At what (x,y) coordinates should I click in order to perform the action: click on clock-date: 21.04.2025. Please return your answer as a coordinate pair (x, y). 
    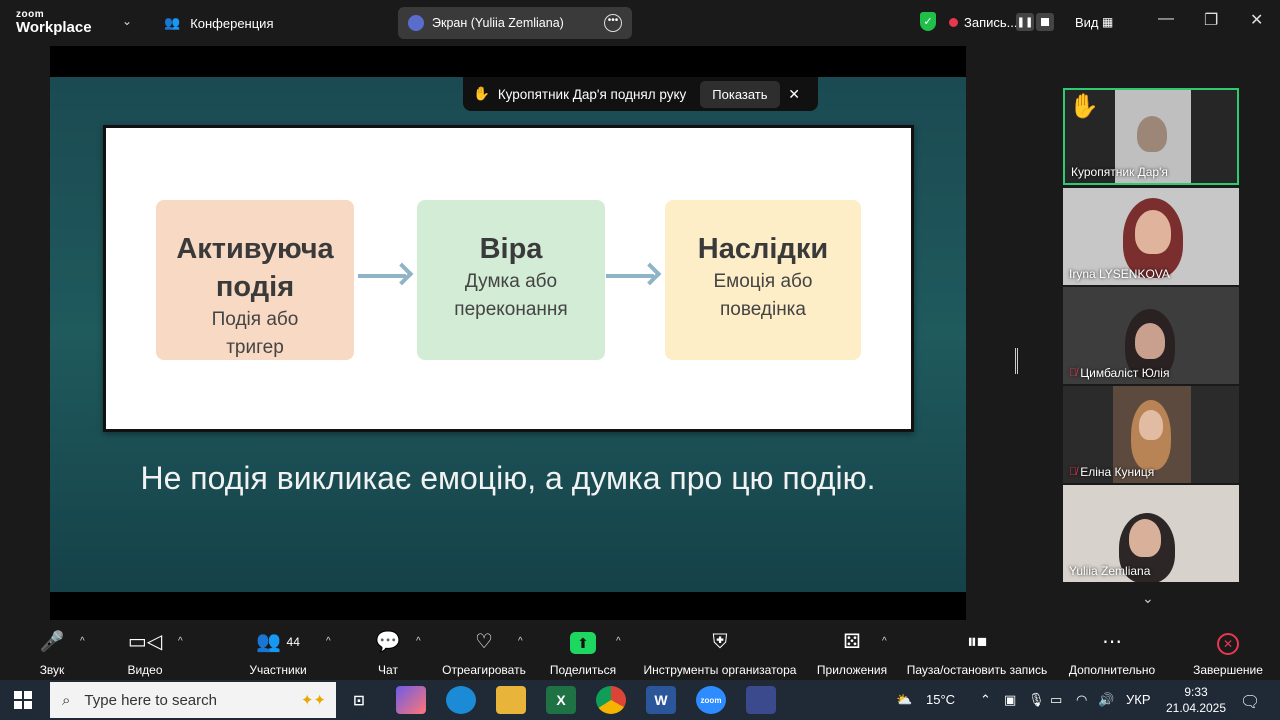
    Looking at the image, I should click on (1196, 708).